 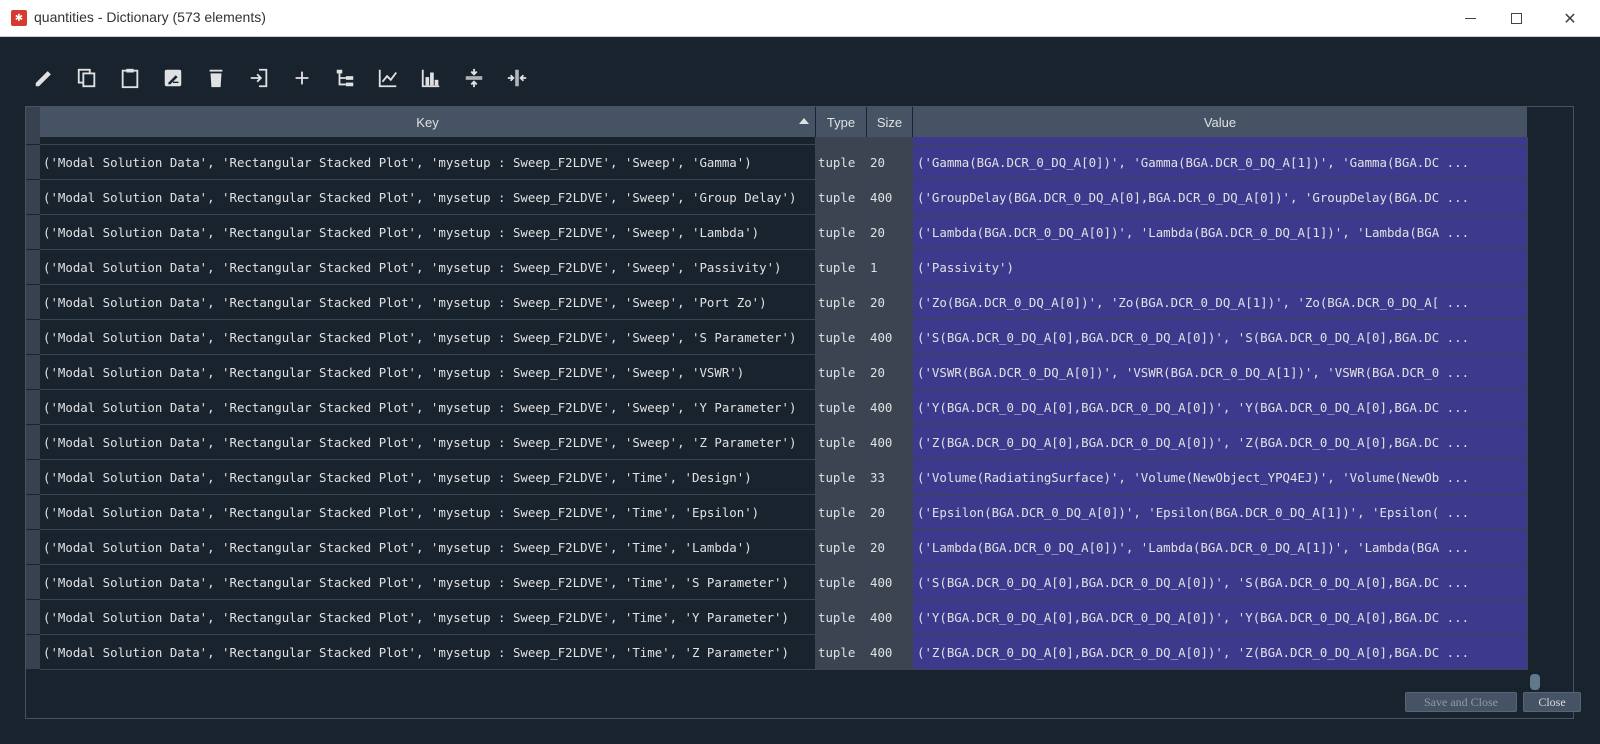 What do you see at coordinates (87, 78) in the screenshot?
I see `copy-button` at bounding box center [87, 78].